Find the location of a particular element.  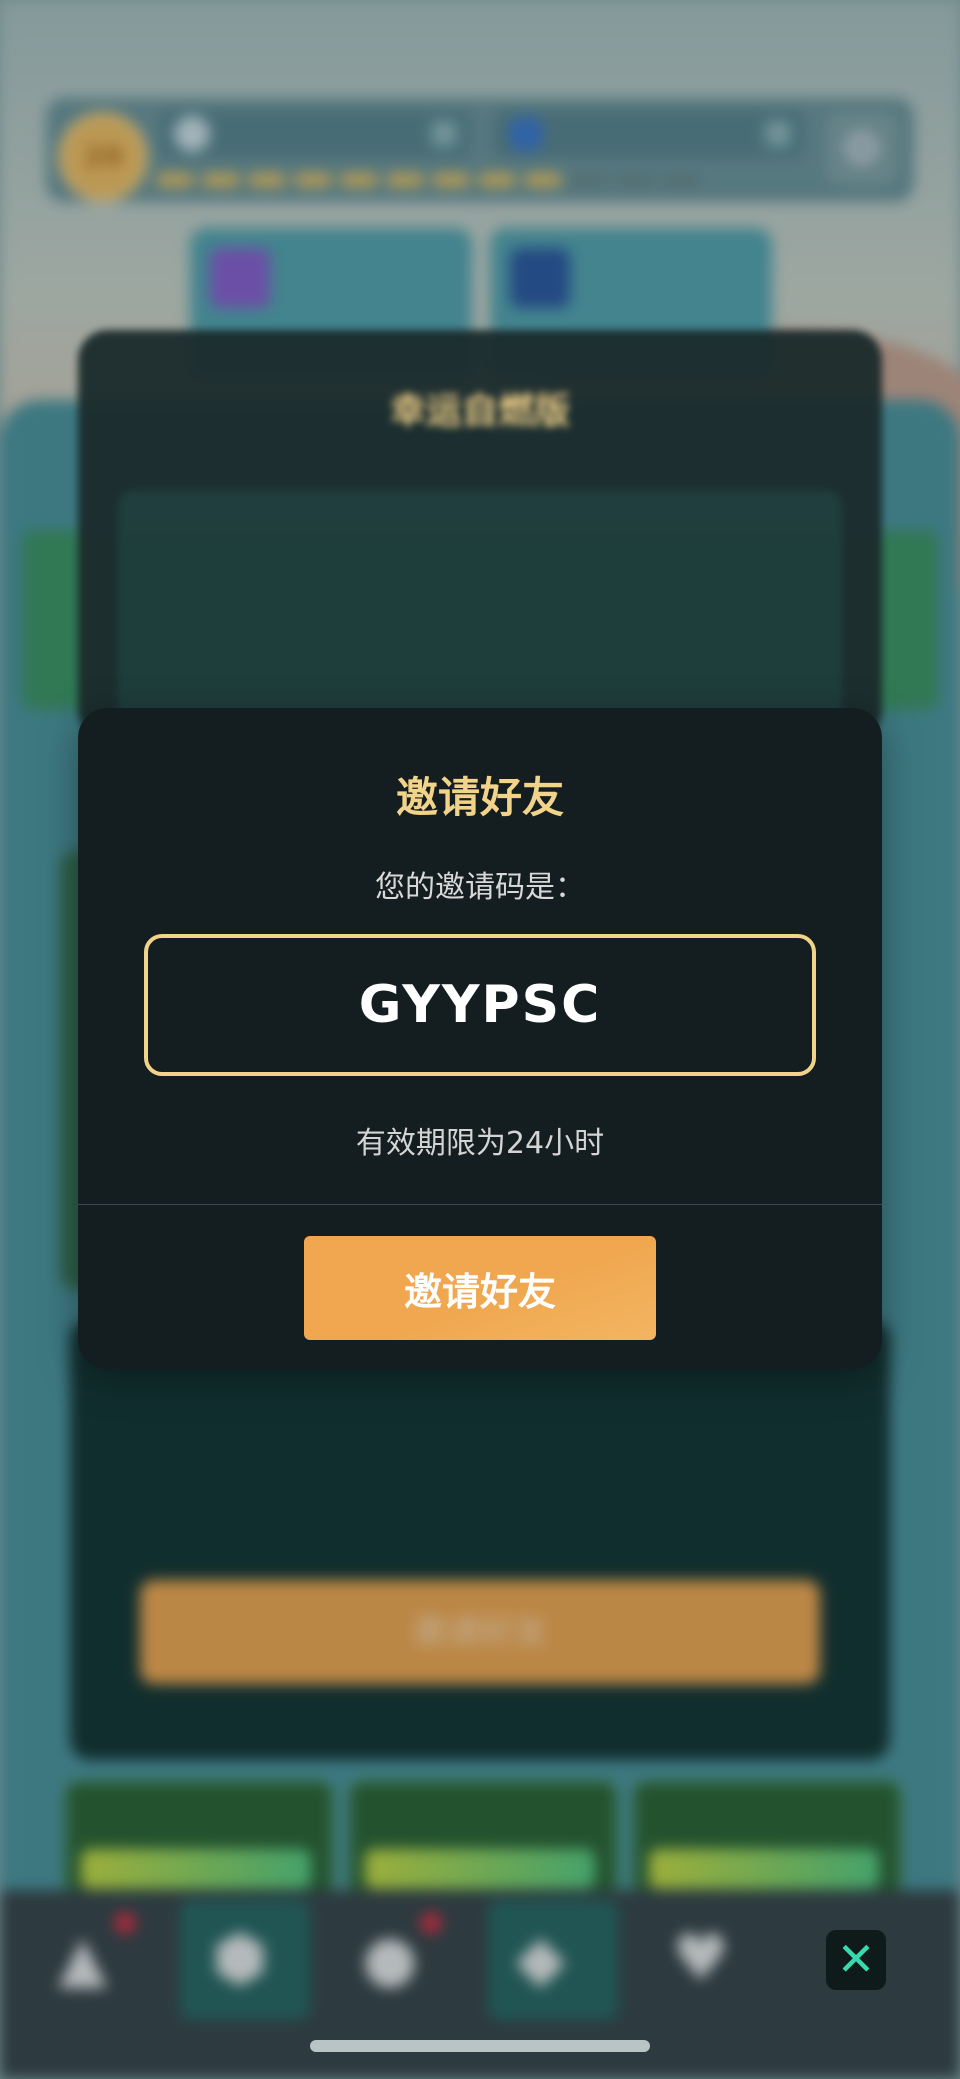

invite-code-box: GYYPSC is located at coordinates (480, 1005).